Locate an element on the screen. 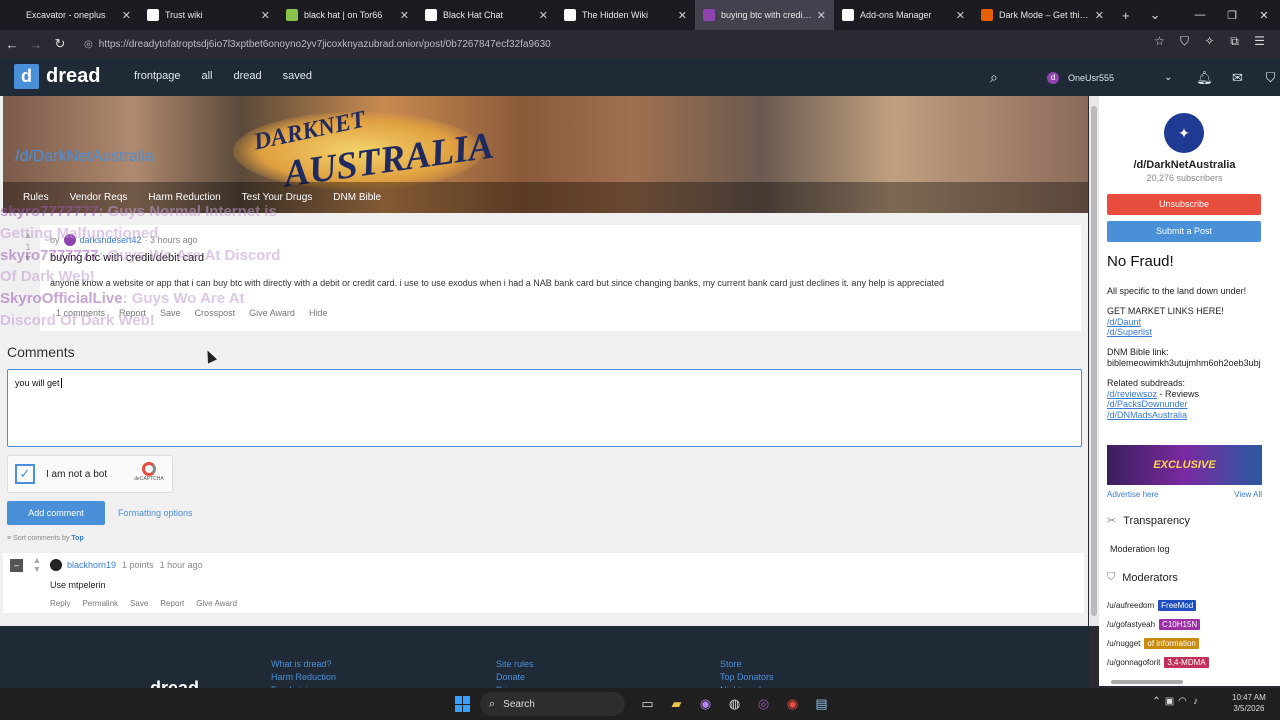  nav-saved: saved is located at coordinates (297, 76).